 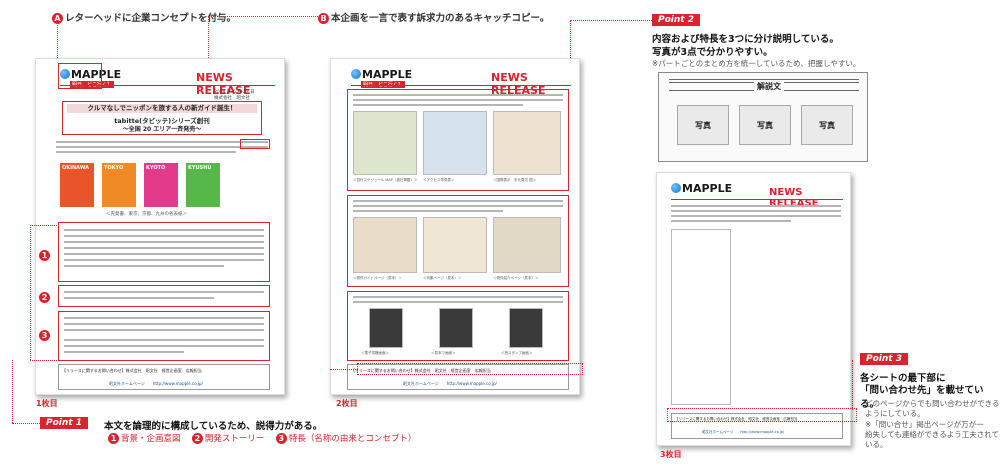 I want to click on diagram-caption: 解説文, so click(x=769, y=86).